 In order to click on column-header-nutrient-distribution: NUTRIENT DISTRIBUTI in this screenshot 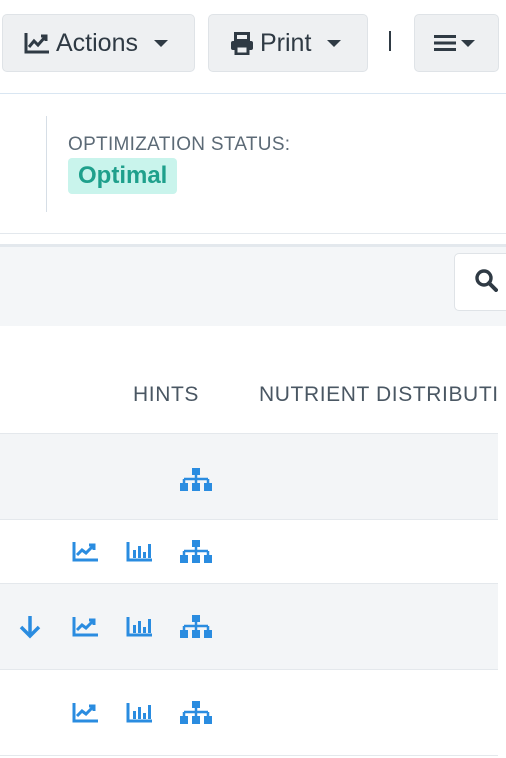, I will do `click(379, 395)`.